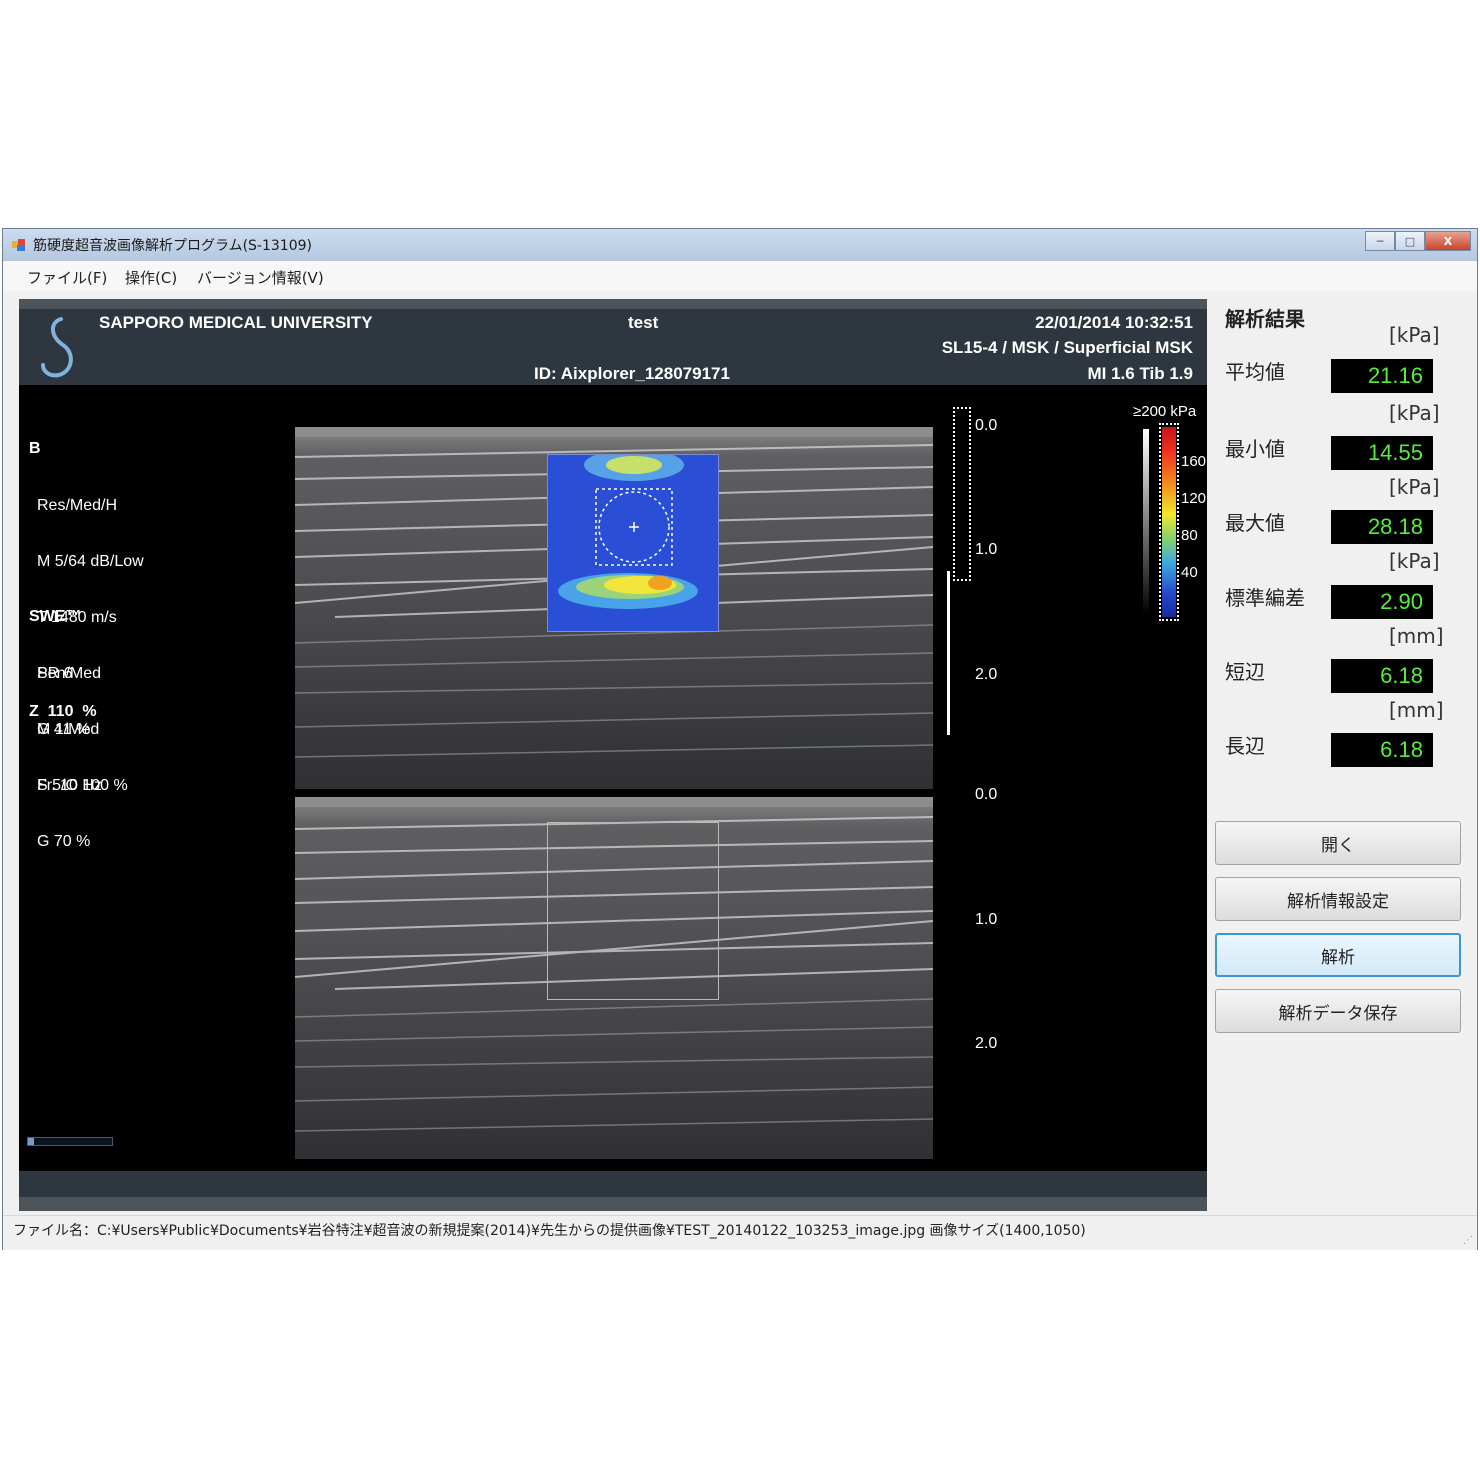 The image size is (1480, 1480). I want to click on resize-grip-icon: ⋰, so click(1468, 1240).